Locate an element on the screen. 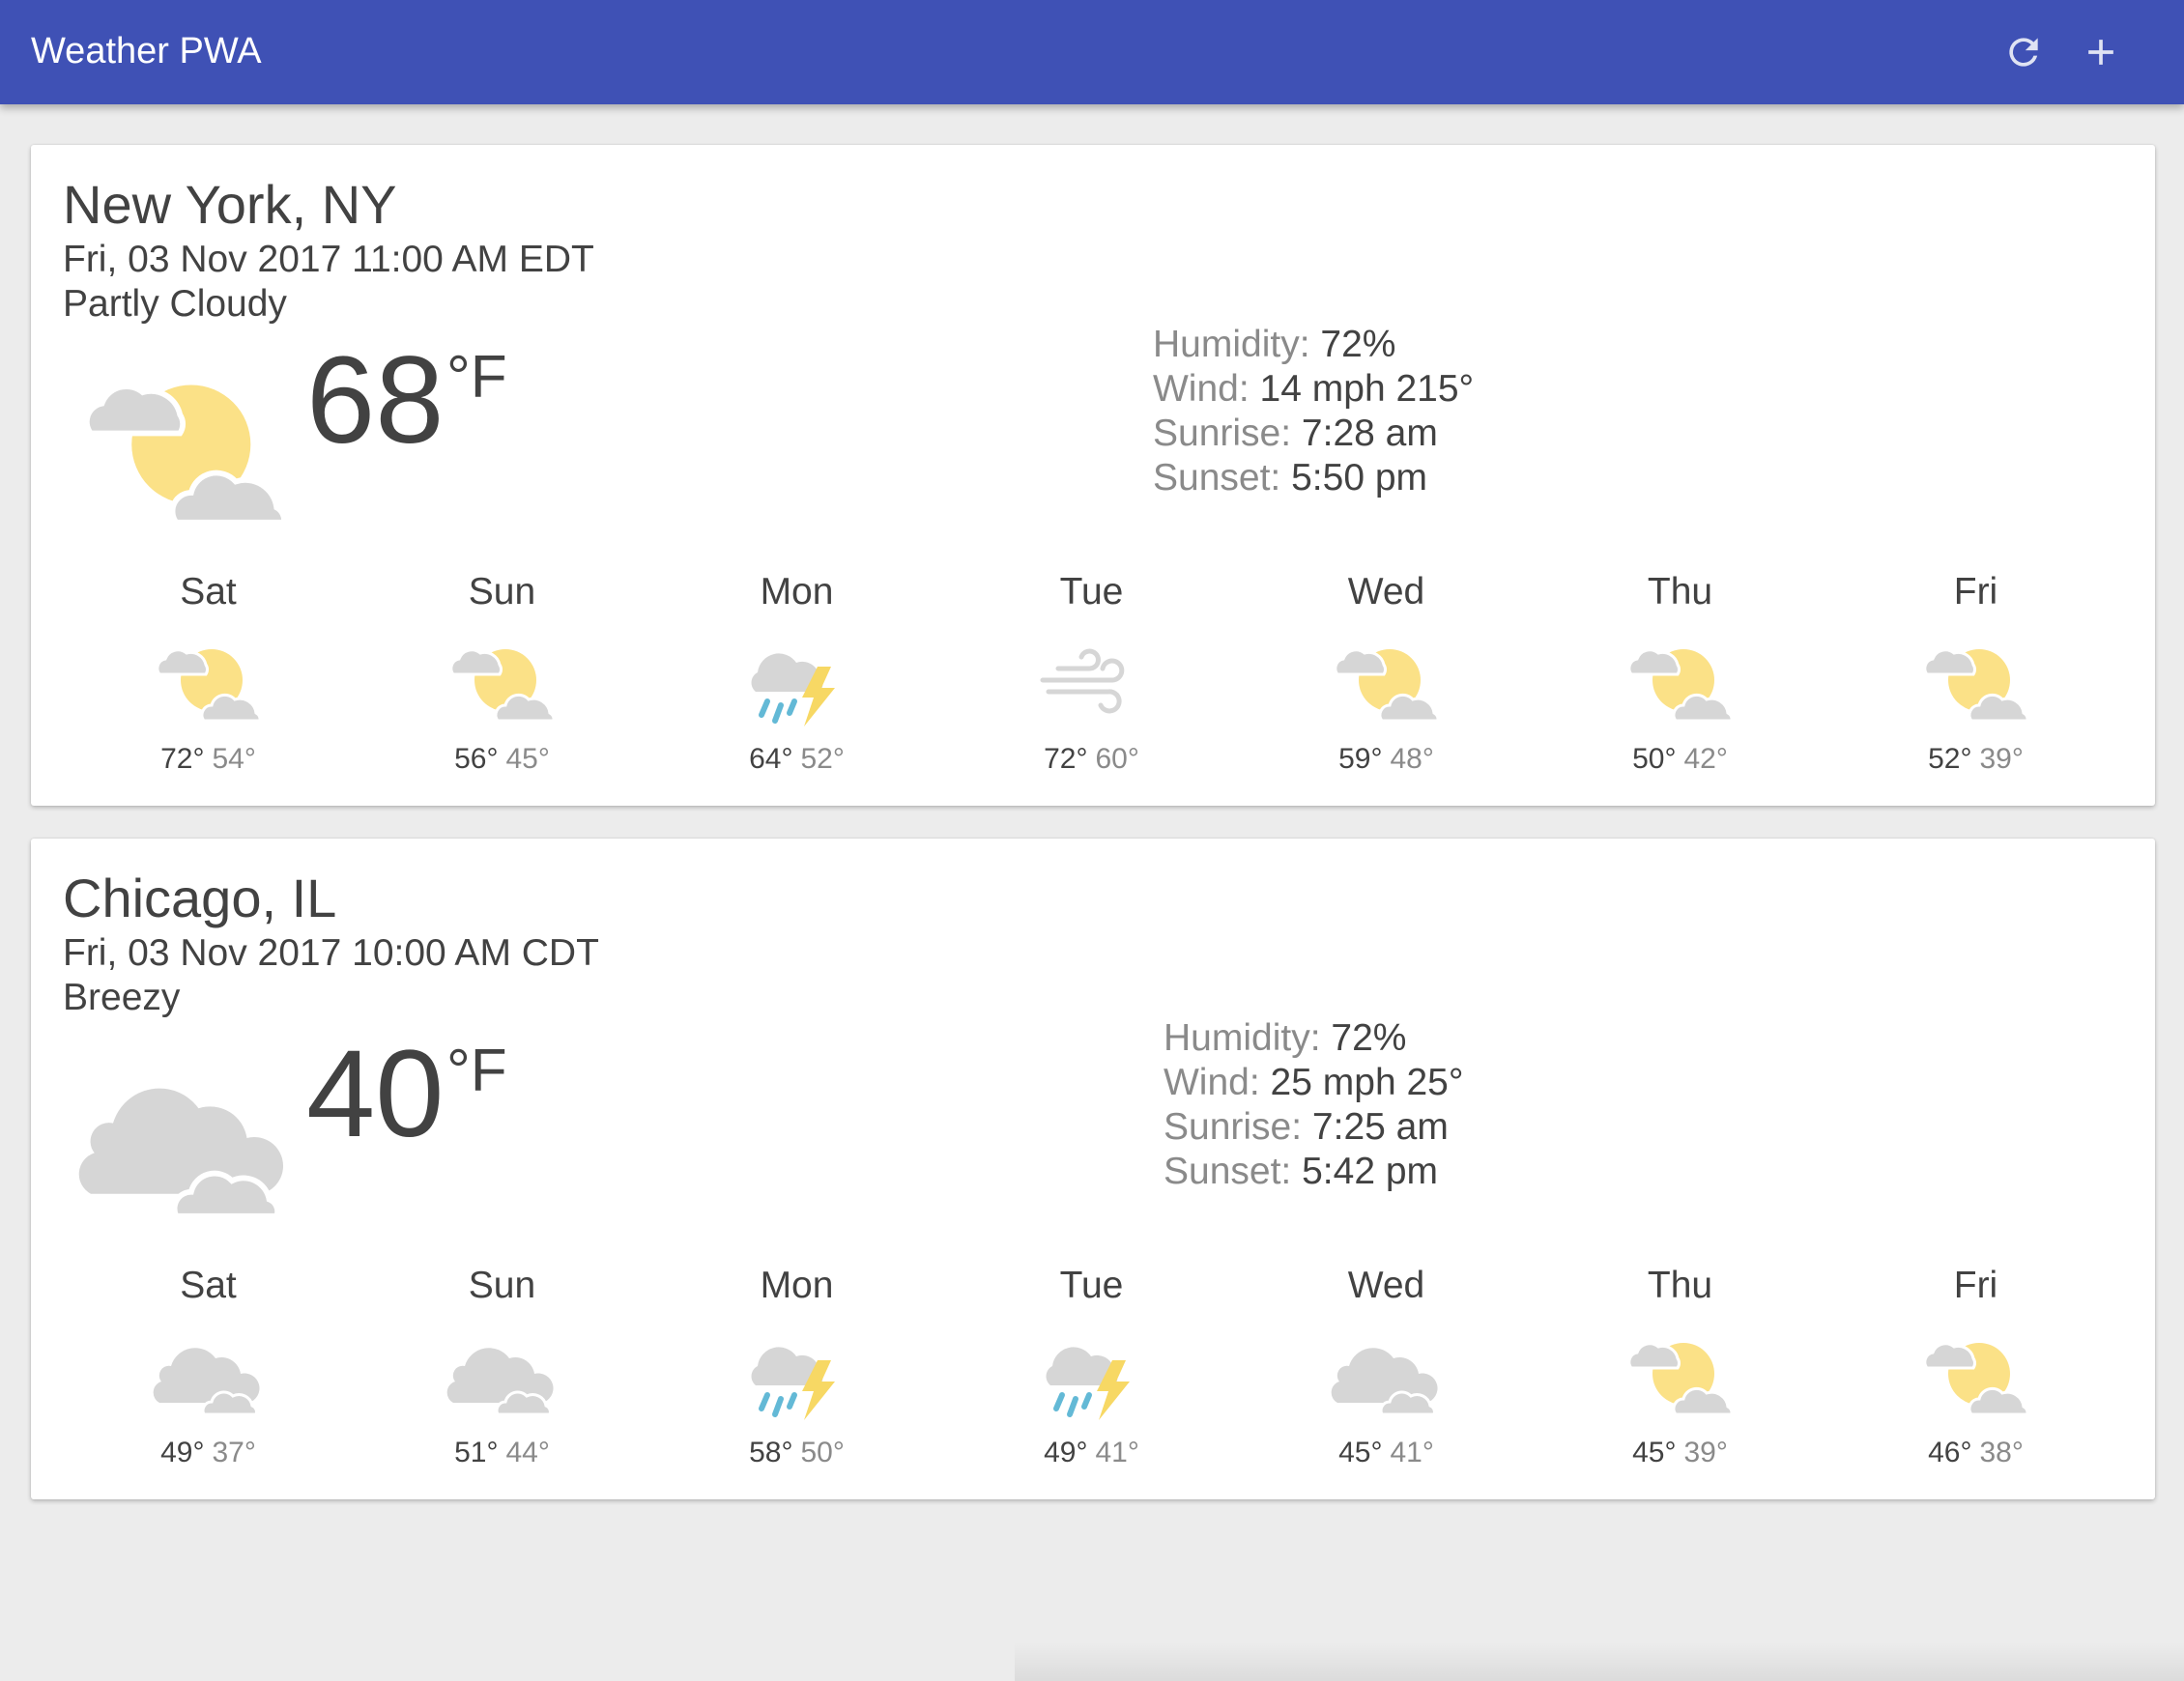  forecast-high: 64° is located at coordinates (771, 759).